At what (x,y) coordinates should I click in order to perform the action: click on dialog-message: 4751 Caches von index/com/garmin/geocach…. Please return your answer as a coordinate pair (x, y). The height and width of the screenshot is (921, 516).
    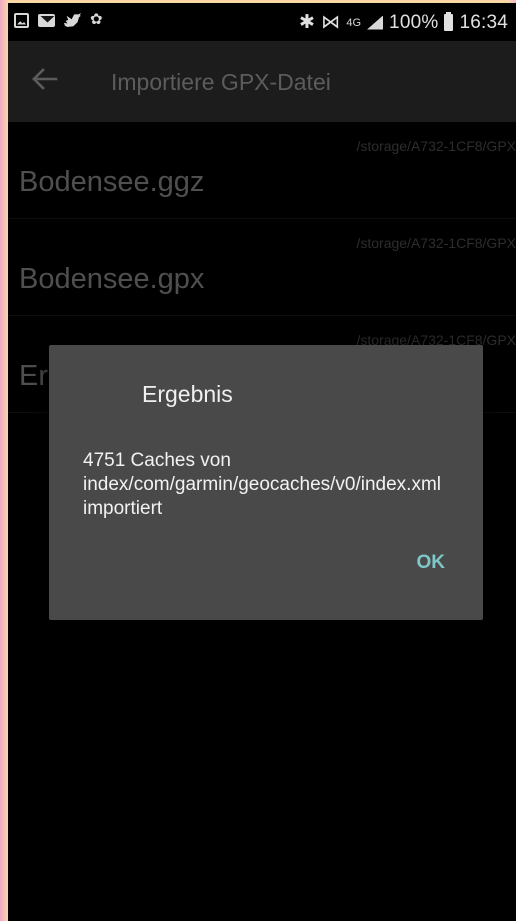
    Looking at the image, I should click on (262, 484).